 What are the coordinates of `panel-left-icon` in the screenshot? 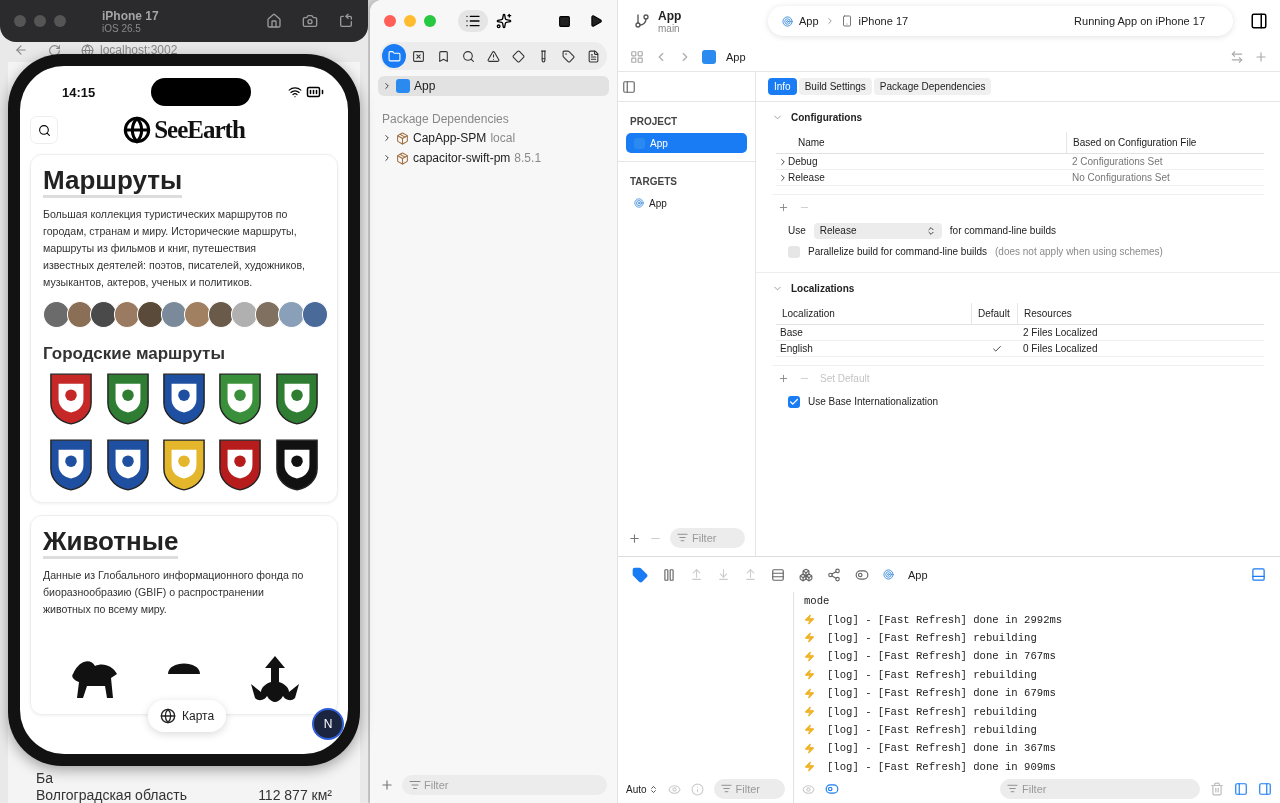 It's located at (1241, 789).